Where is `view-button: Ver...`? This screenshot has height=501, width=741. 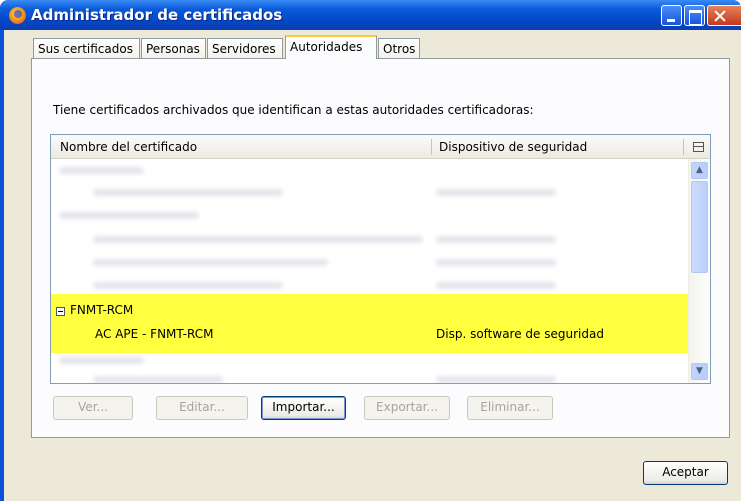
view-button: Ver... is located at coordinates (93, 408).